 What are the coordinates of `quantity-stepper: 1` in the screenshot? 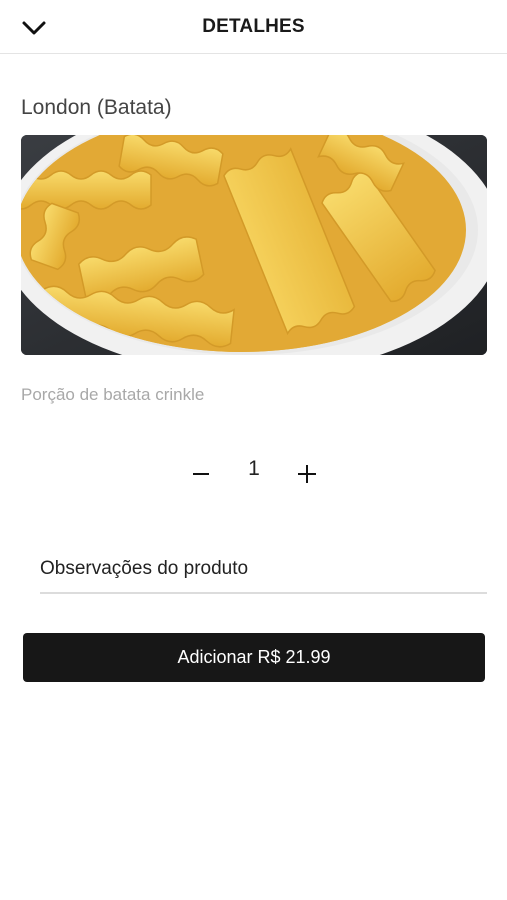 It's located at (253, 472).